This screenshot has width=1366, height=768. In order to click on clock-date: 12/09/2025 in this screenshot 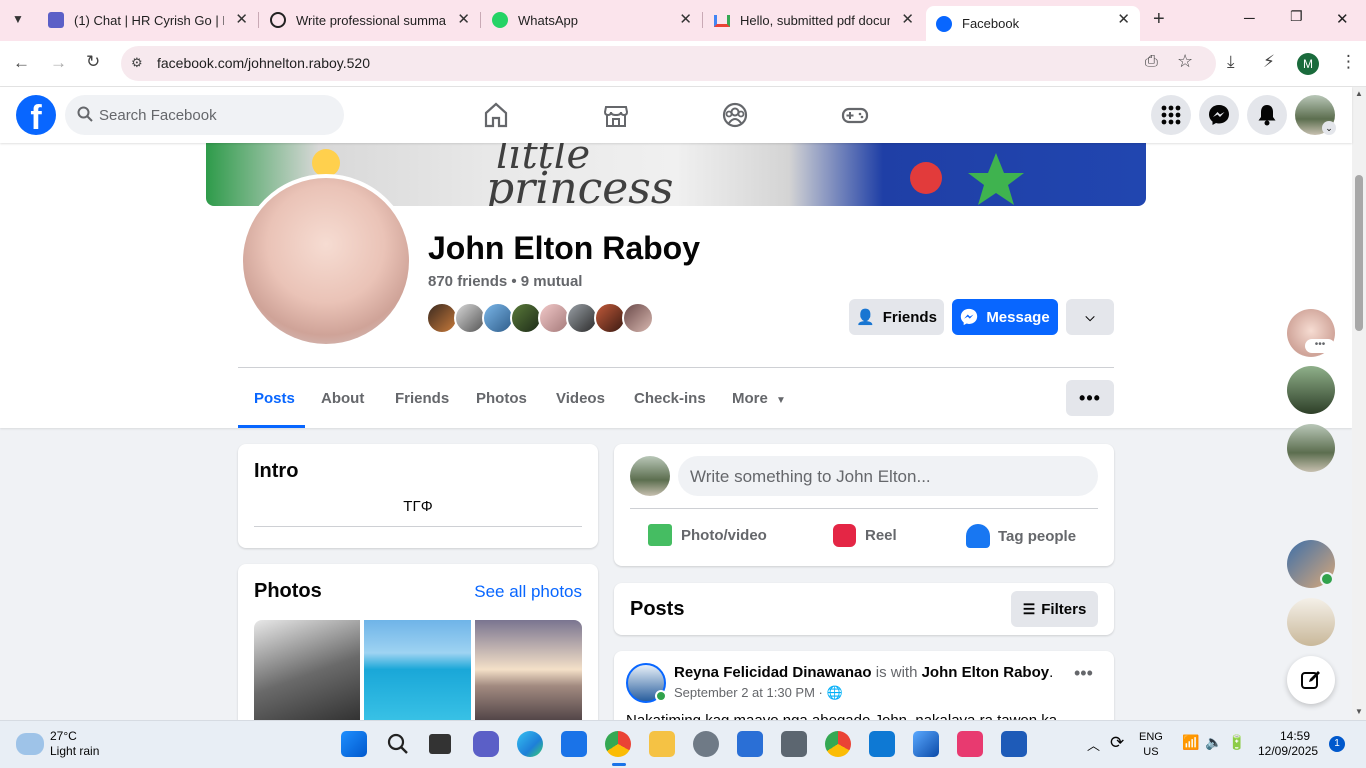, I will do `click(1288, 751)`.